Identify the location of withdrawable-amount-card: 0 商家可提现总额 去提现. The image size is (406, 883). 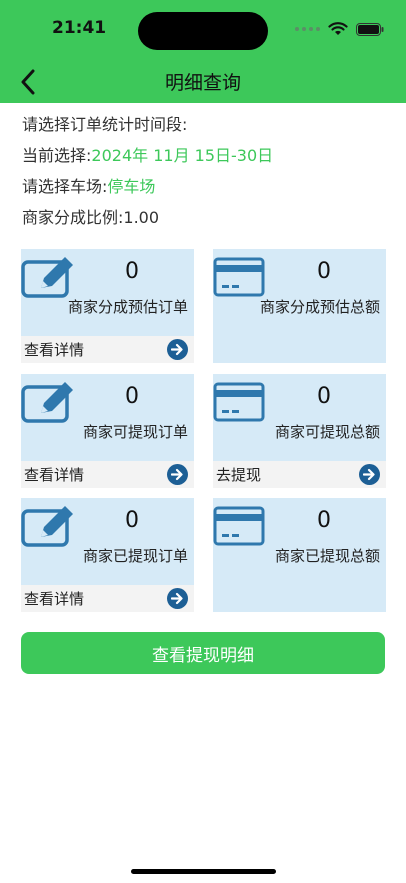
(299, 431).